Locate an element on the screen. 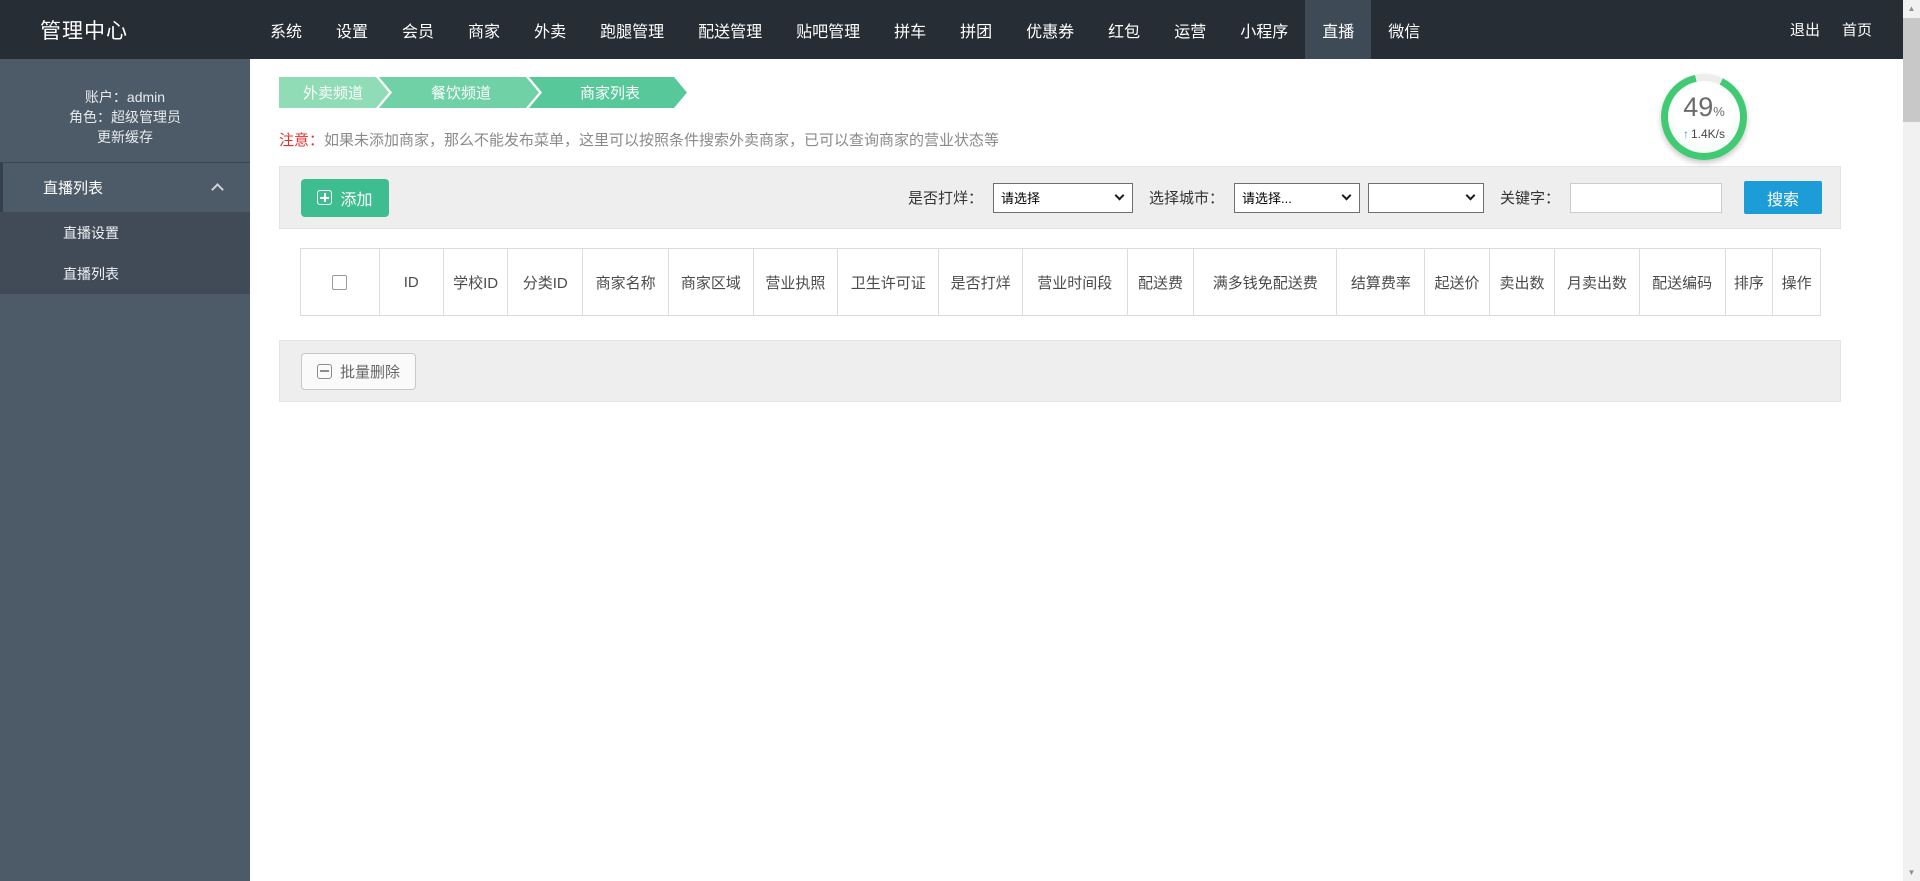 This screenshot has height=881, width=1920. account-block: 账户：admin 角色：超级管理员 更新缓存 is located at coordinates (125, 103).